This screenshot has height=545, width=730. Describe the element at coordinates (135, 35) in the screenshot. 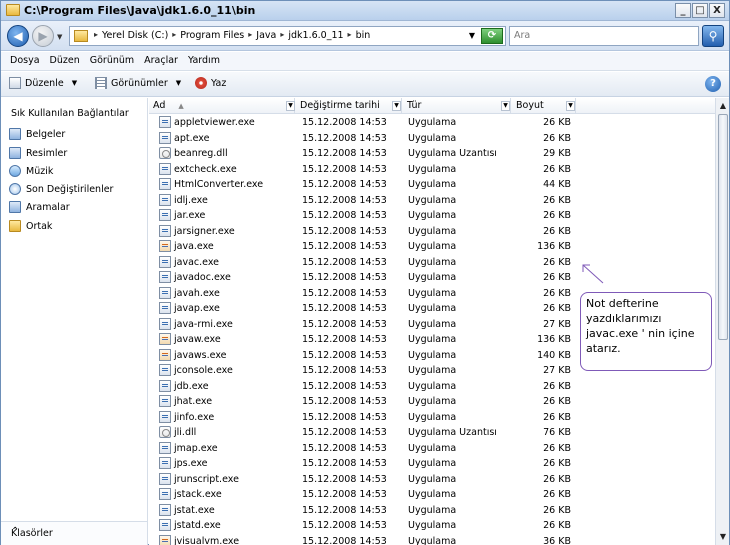

I see `breadcrumb-item: Yerel Disk (C:)` at that location.